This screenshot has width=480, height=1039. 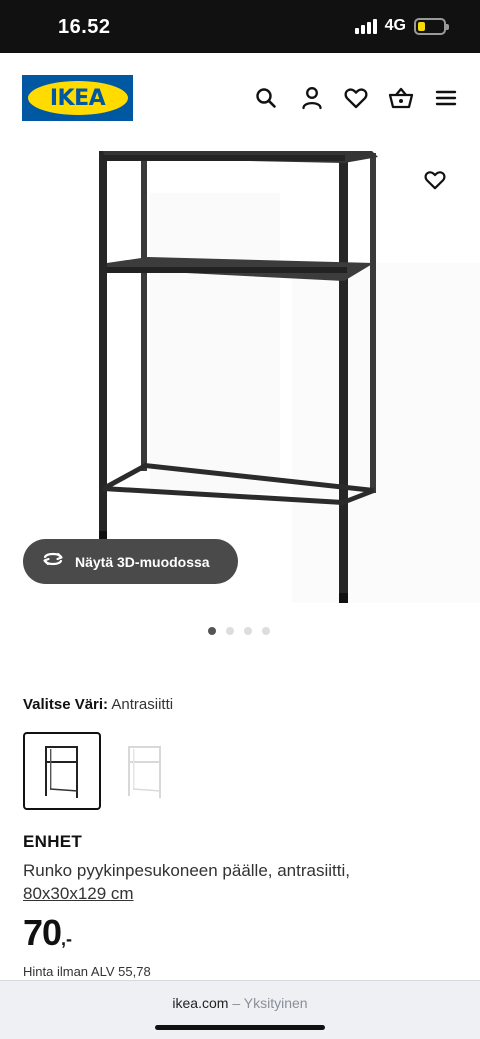 I want to click on network-type: 4G, so click(x=395, y=25).